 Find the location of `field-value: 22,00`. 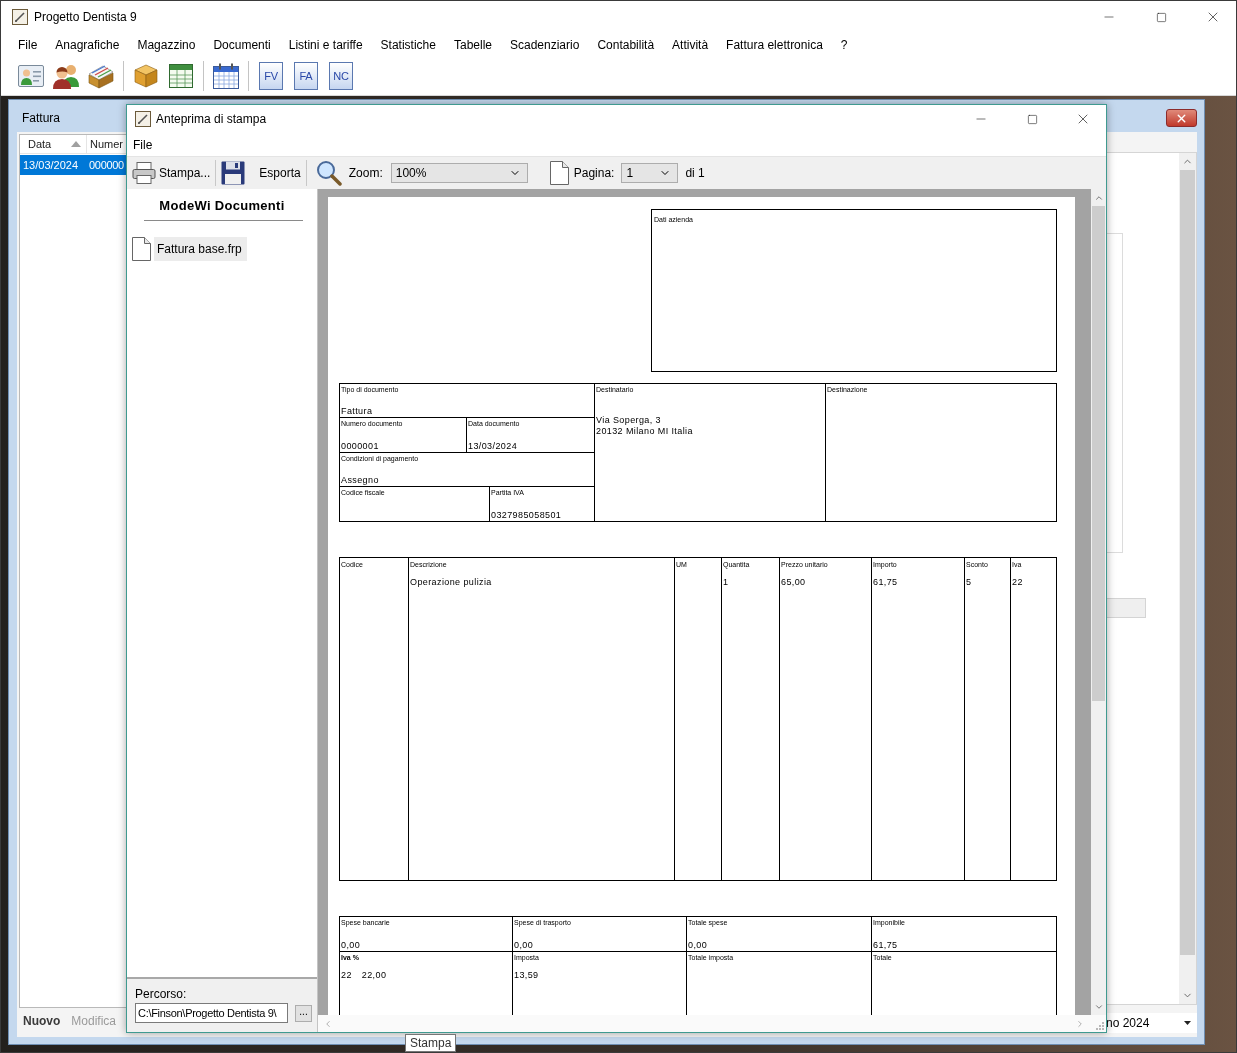

field-value: 22,00 is located at coordinates (374, 975).